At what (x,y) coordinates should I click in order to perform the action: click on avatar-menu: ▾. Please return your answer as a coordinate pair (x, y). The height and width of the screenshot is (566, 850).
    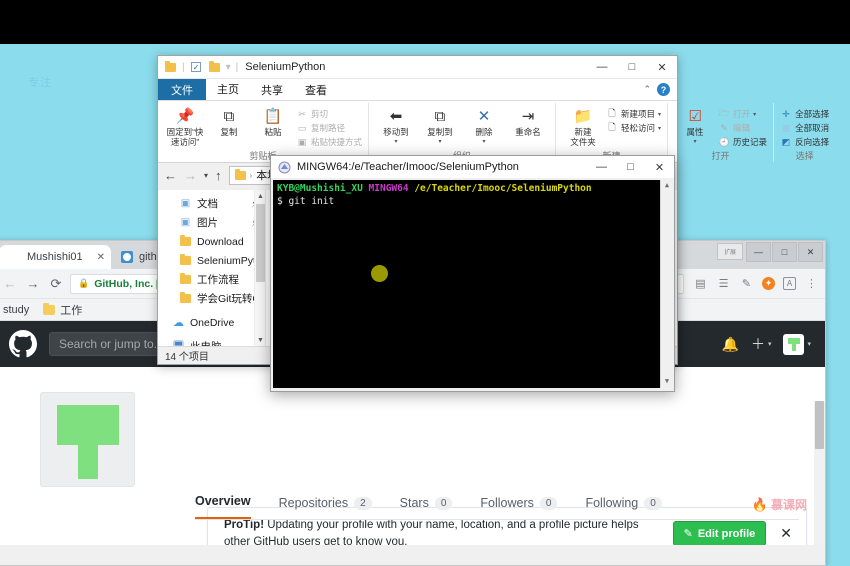
    Looking at the image, I should click on (797, 344).